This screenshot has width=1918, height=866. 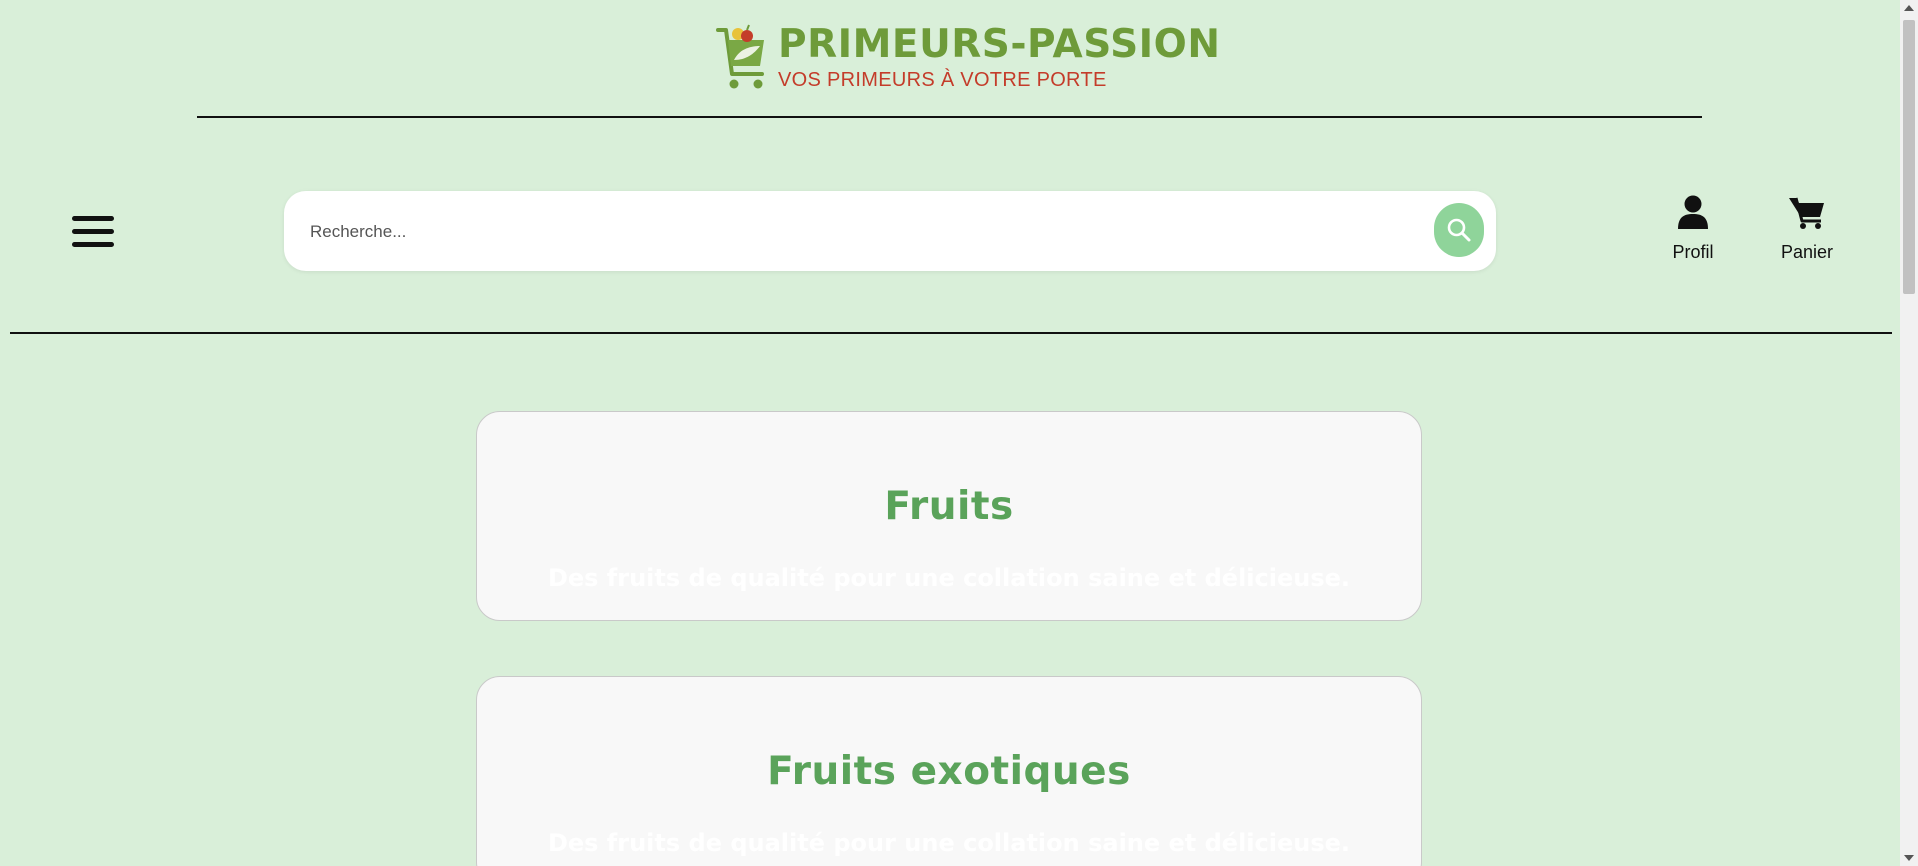 I want to click on search-button, so click(x=1459, y=230).